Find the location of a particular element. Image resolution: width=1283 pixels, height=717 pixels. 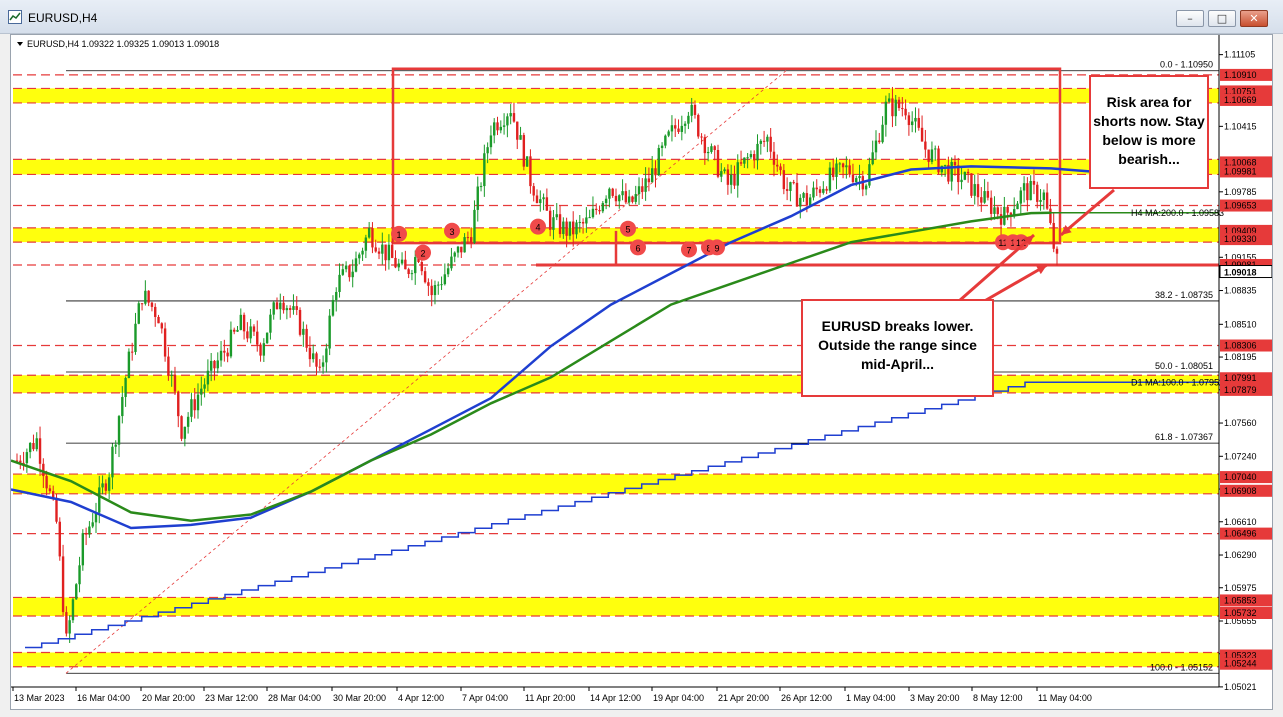

x-tick-label: 13 Mar 2023 is located at coordinates (39, 698).